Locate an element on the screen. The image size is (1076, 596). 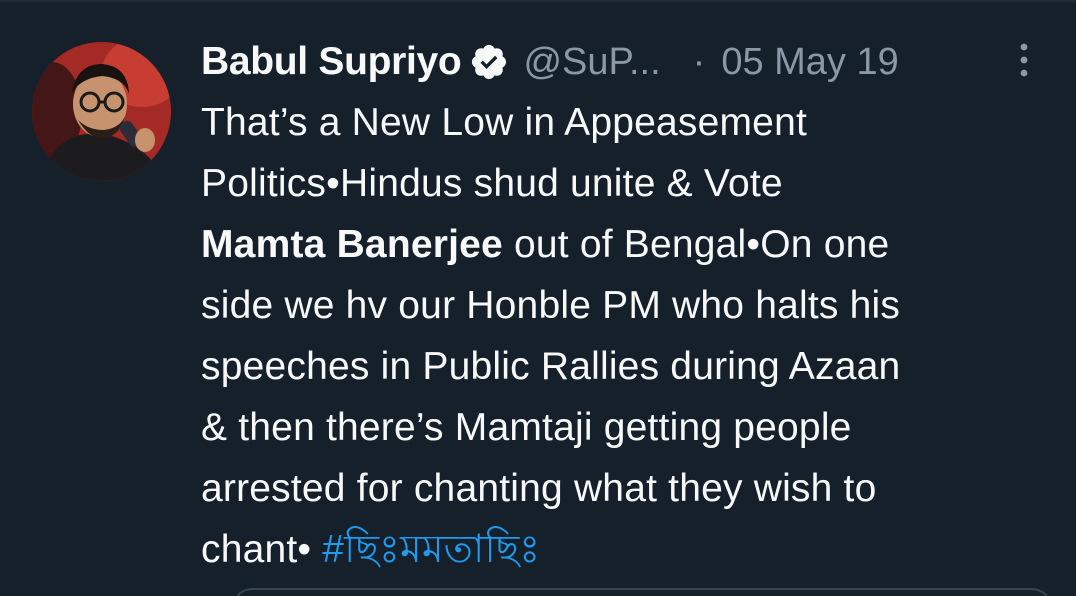
tweet-text-segment: out of Bengal•On one is located at coordinates (696, 244).